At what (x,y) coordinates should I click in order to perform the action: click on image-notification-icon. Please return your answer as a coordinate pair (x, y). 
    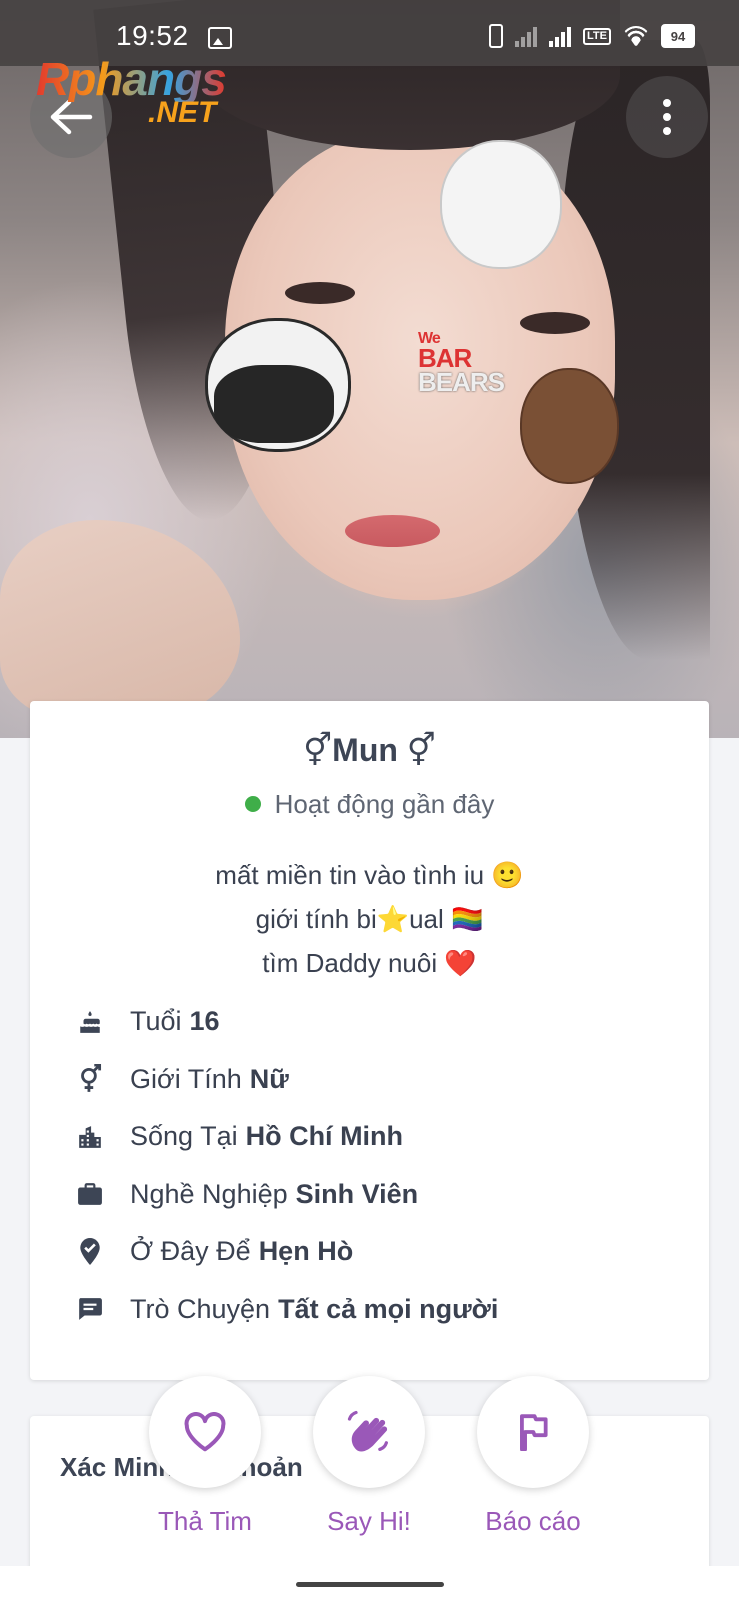
    Looking at the image, I should click on (220, 38).